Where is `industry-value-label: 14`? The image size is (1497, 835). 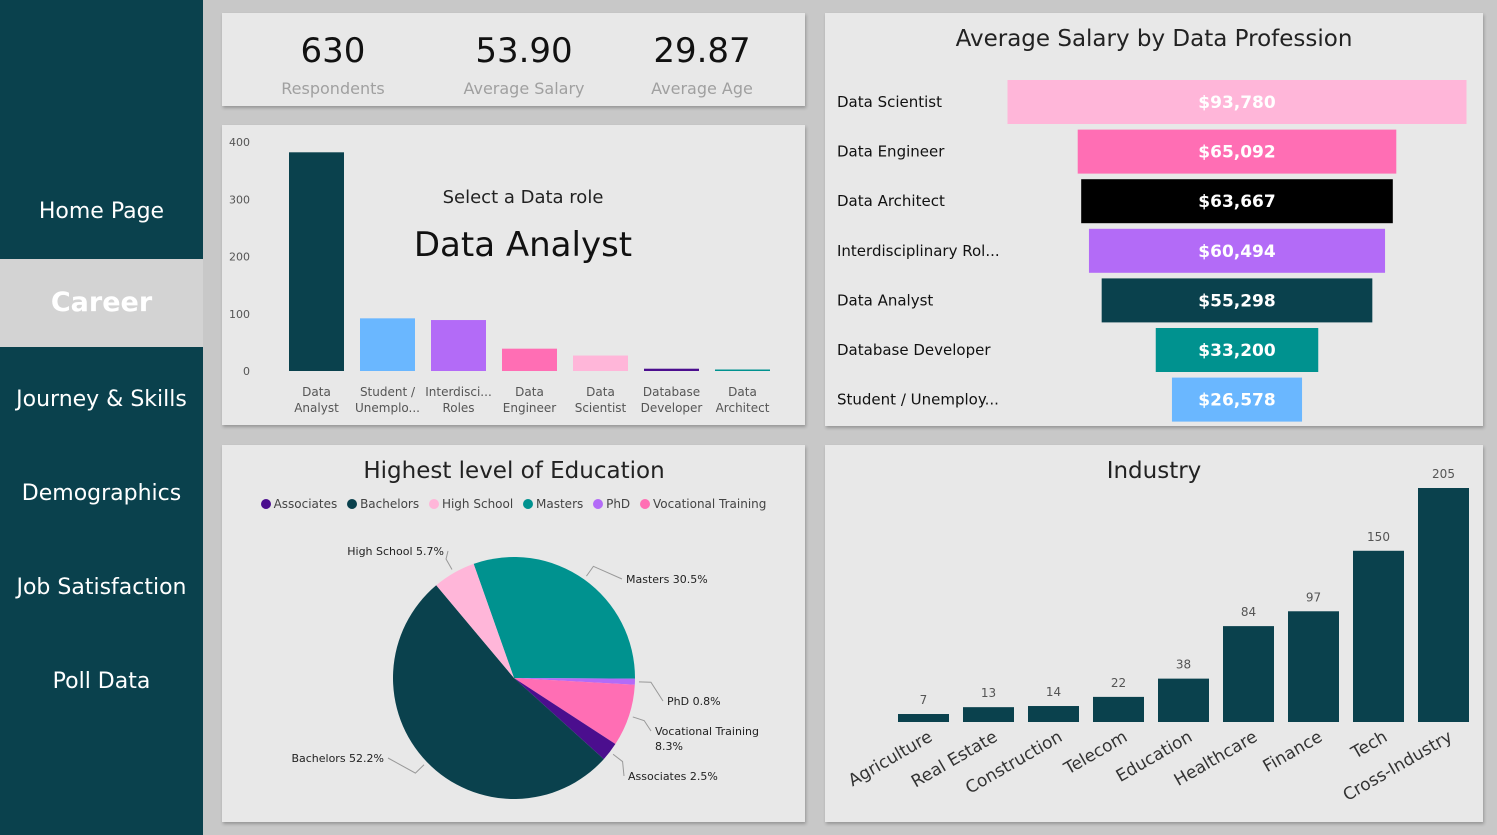
industry-value-label: 14 is located at coordinates (1053, 692).